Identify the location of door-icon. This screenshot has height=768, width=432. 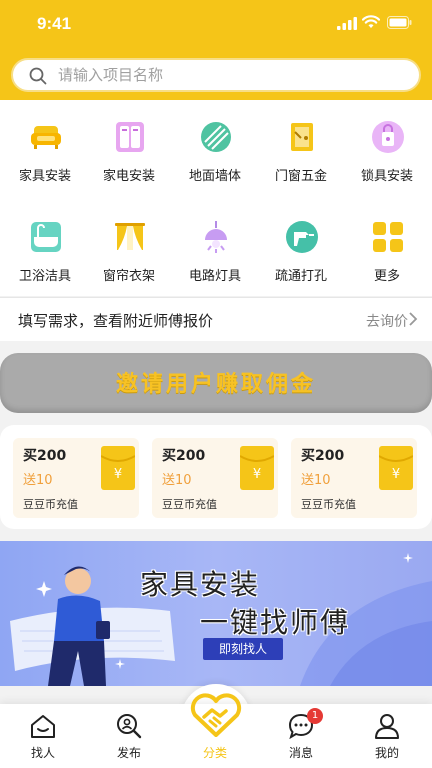
(302, 137).